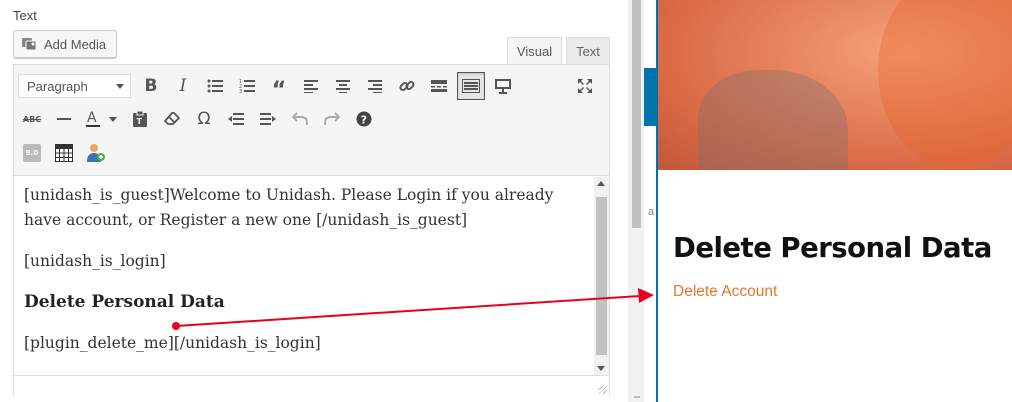 Image resolution: width=1012 pixels, height=402 pixels. Describe the element at coordinates (601, 368) in the screenshot. I see `scroll-down-arrow-icon` at that location.